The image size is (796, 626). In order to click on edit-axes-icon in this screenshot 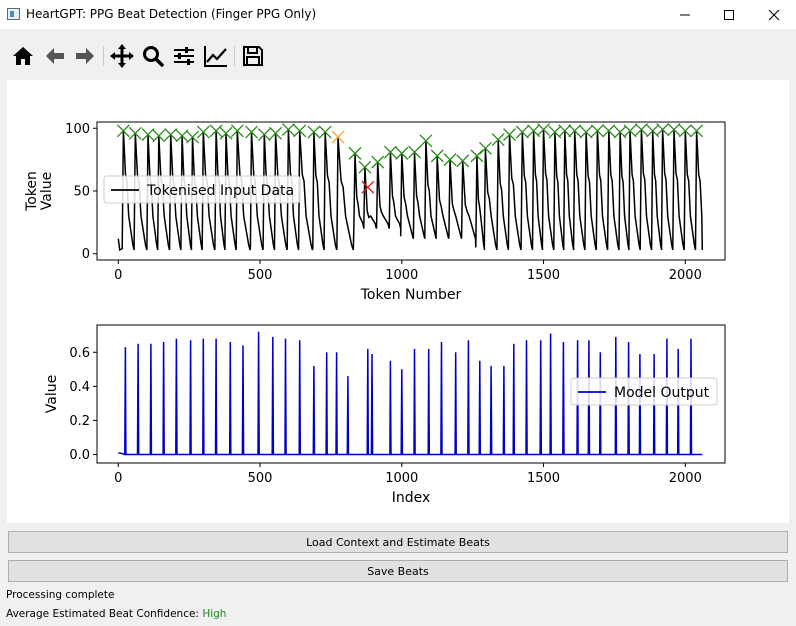, I will do `click(215, 56)`.